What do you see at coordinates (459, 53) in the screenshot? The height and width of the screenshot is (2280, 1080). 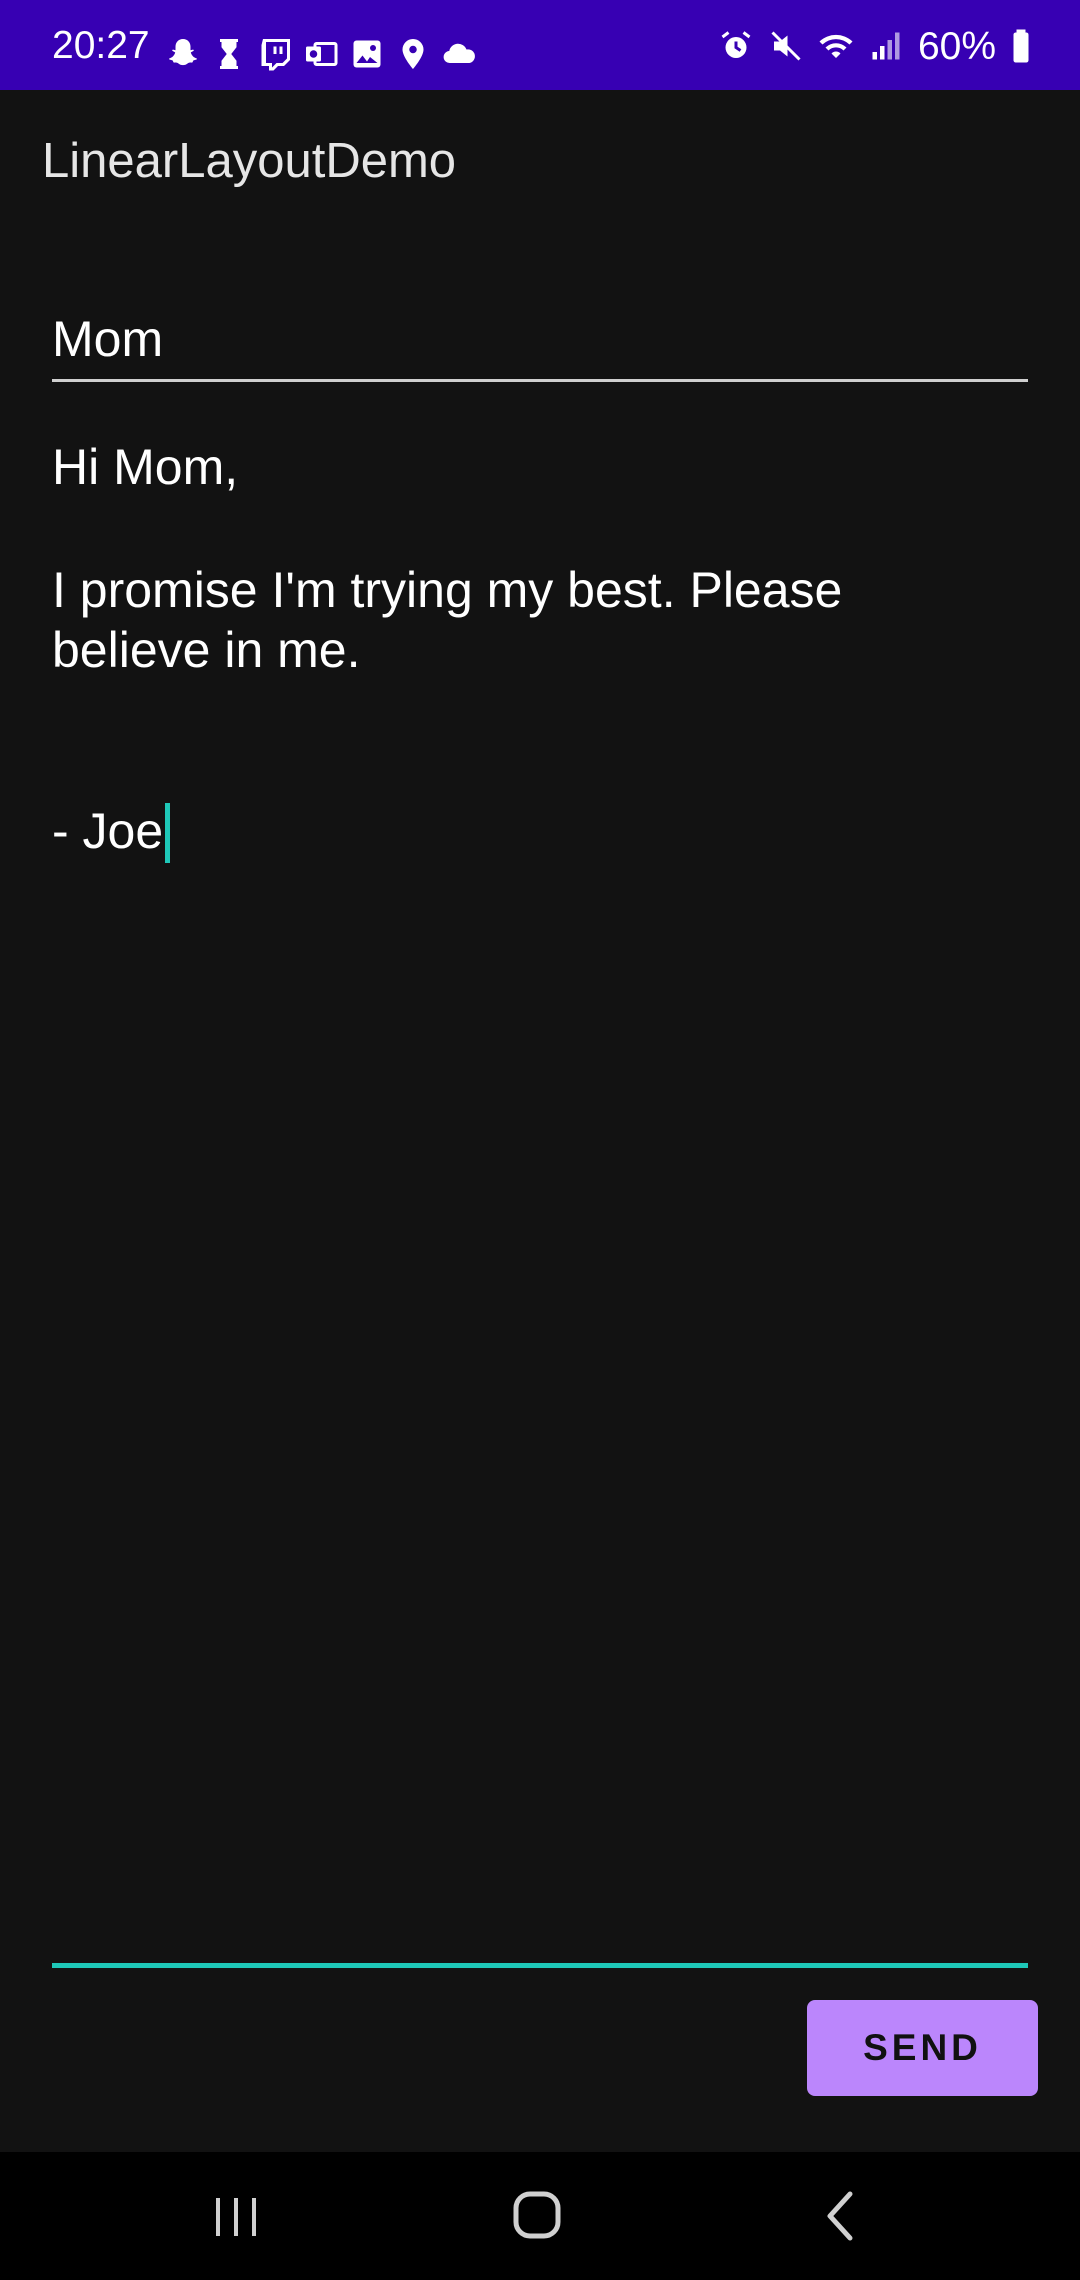 I see `cloud-icon` at bounding box center [459, 53].